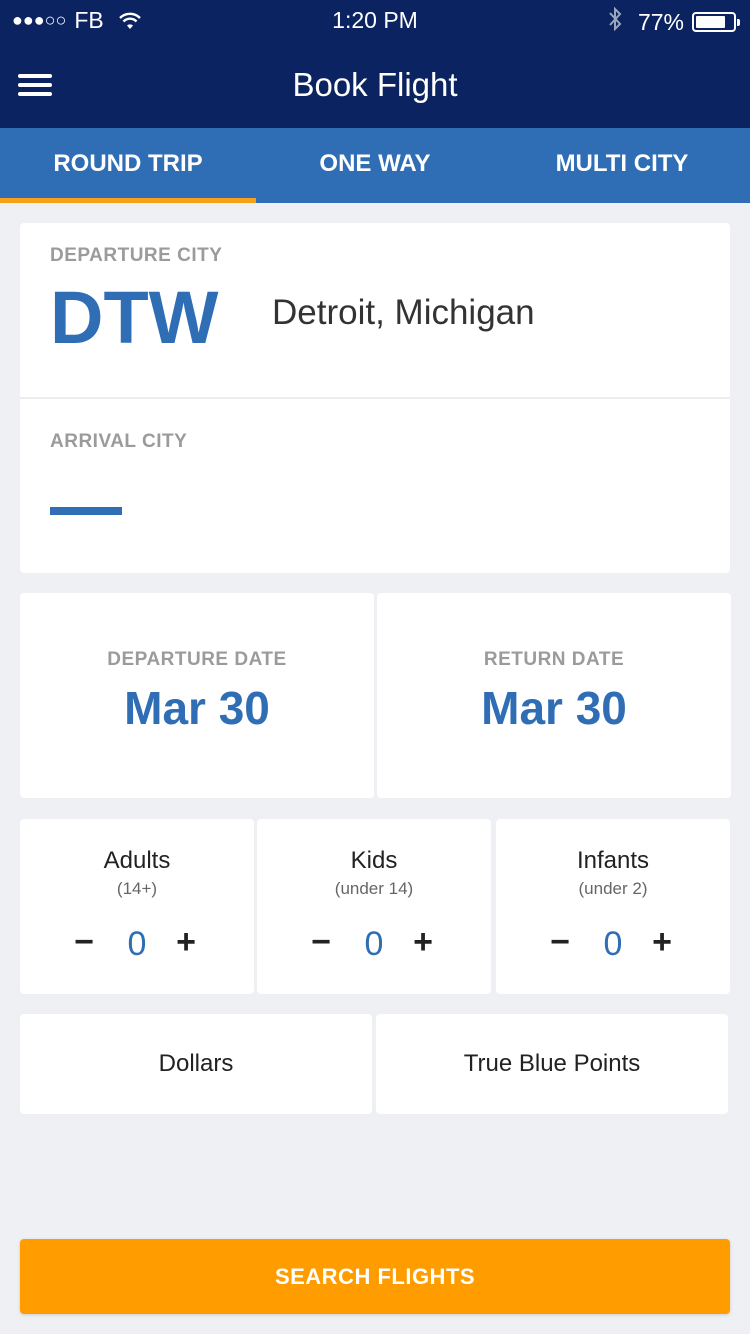 The height and width of the screenshot is (1334, 750). What do you see at coordinates (84, 943) in the screenshot?
I see `adults-decrement-button: −` at bounding box center [84, 943].